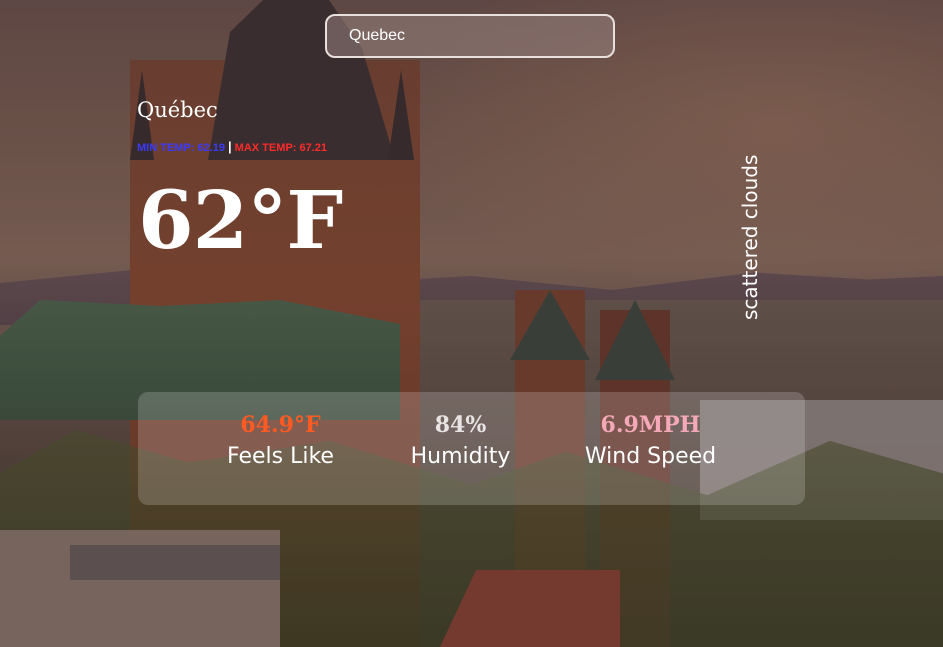 The image size is (943, 647). What do you see at coordinates (280, 440) in the screenshot?
I see `feels-like-stat: 64.9°F Feels Like` at bounding box center [280, 440].